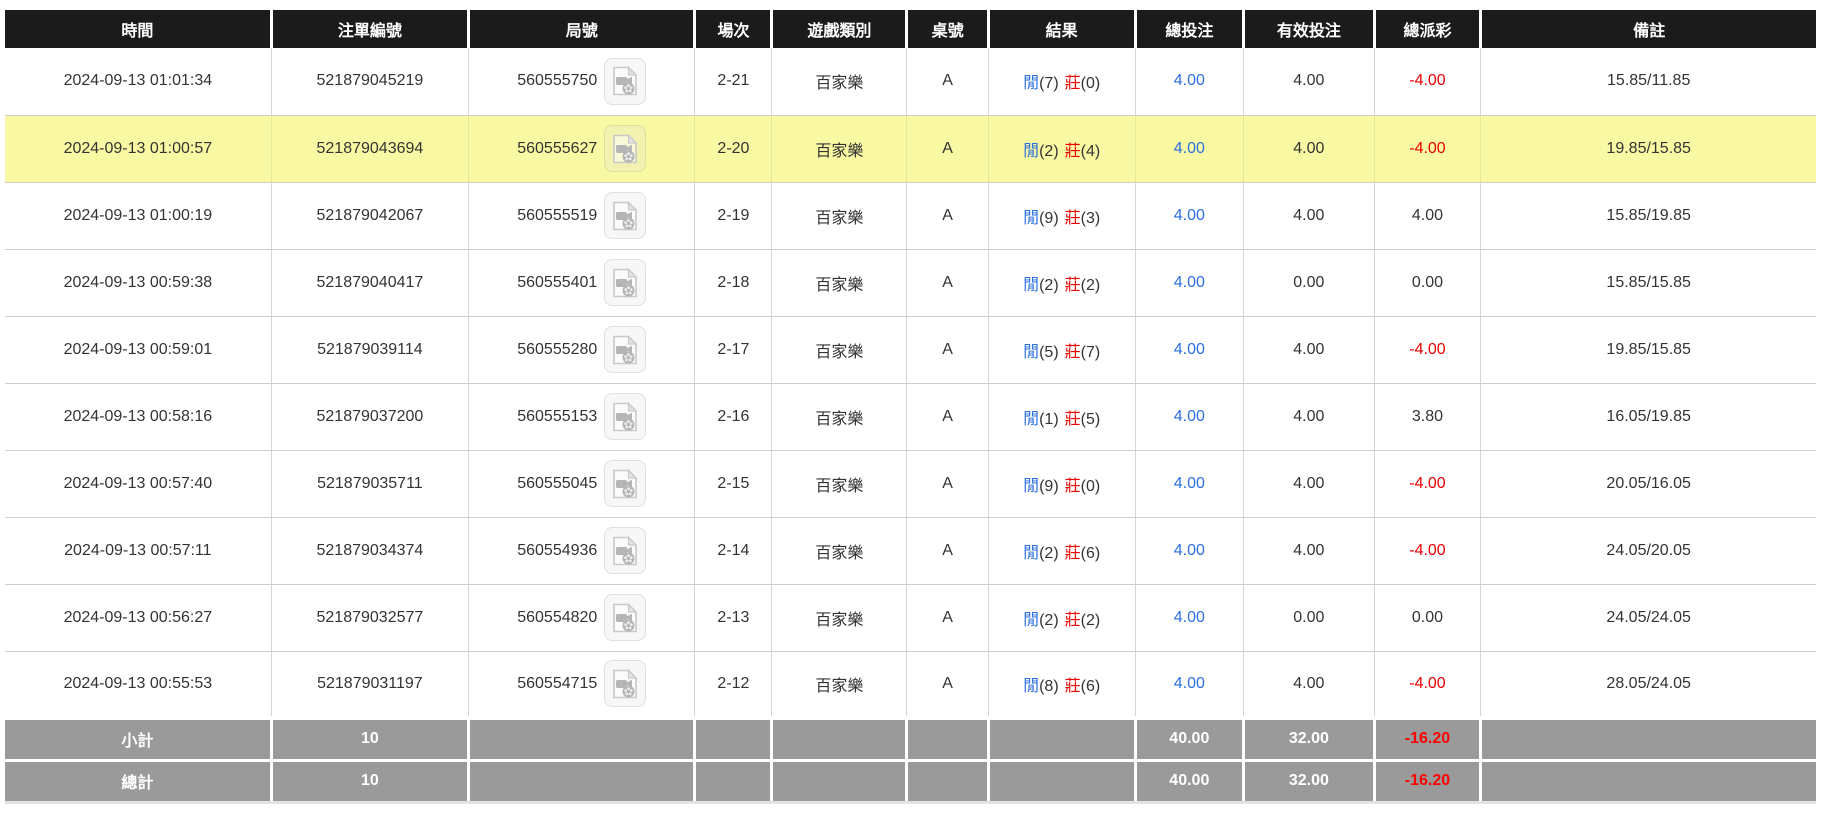 The height and width of the screenshot is (825, 1821). I want to click on time-cell: 2024-09-13 00:57:11, so click(138, 551).